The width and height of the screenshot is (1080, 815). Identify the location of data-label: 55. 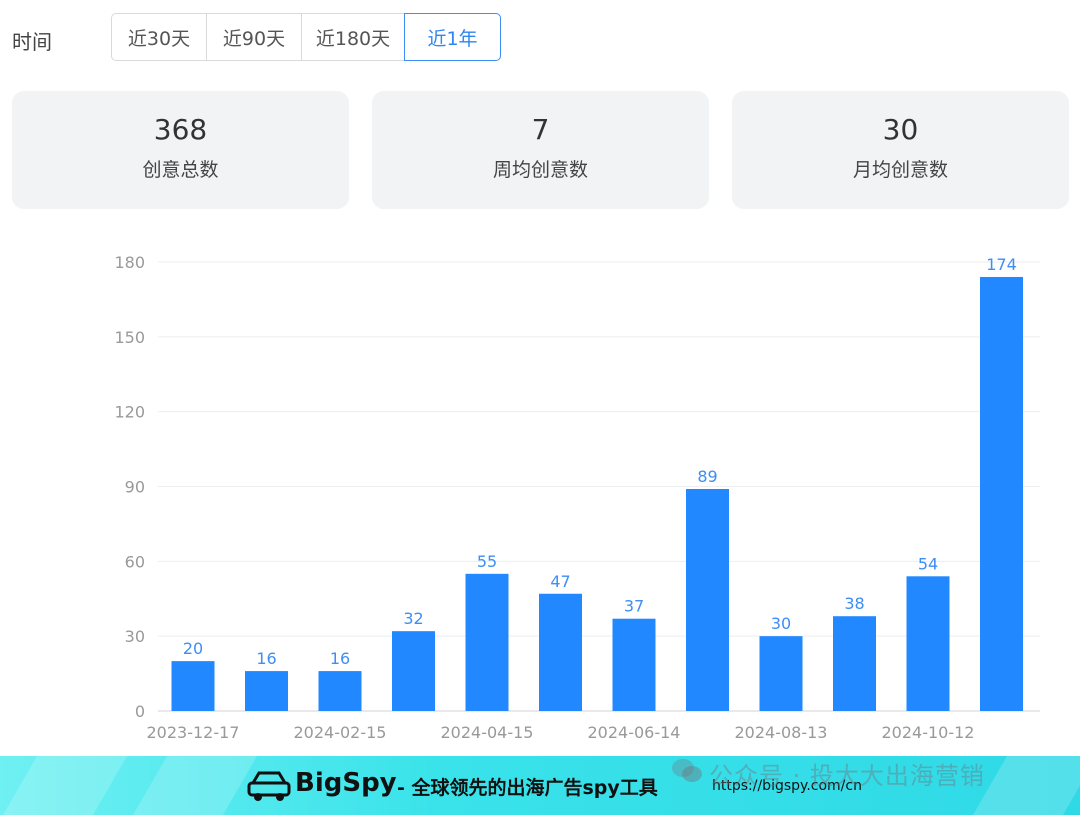
(487, 561).